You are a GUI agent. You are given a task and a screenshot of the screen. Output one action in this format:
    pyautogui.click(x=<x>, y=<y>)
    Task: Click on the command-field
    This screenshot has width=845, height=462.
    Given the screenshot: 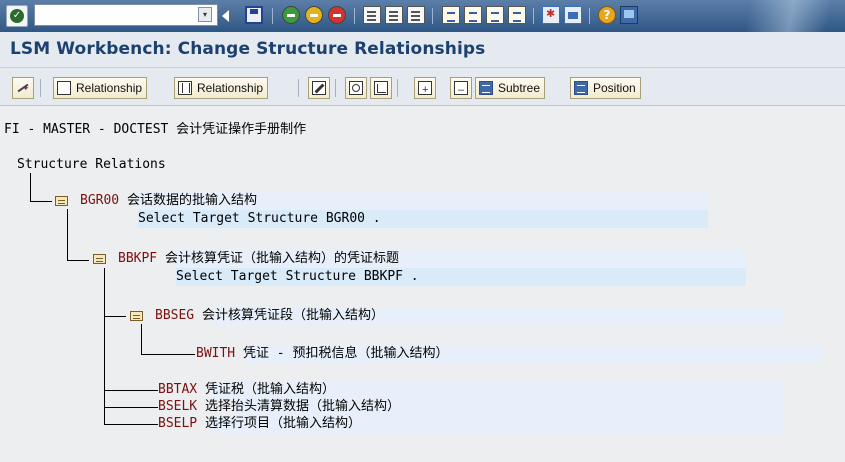 What is the action you would take?
    pyautogui.click(x=126, y=15)
    